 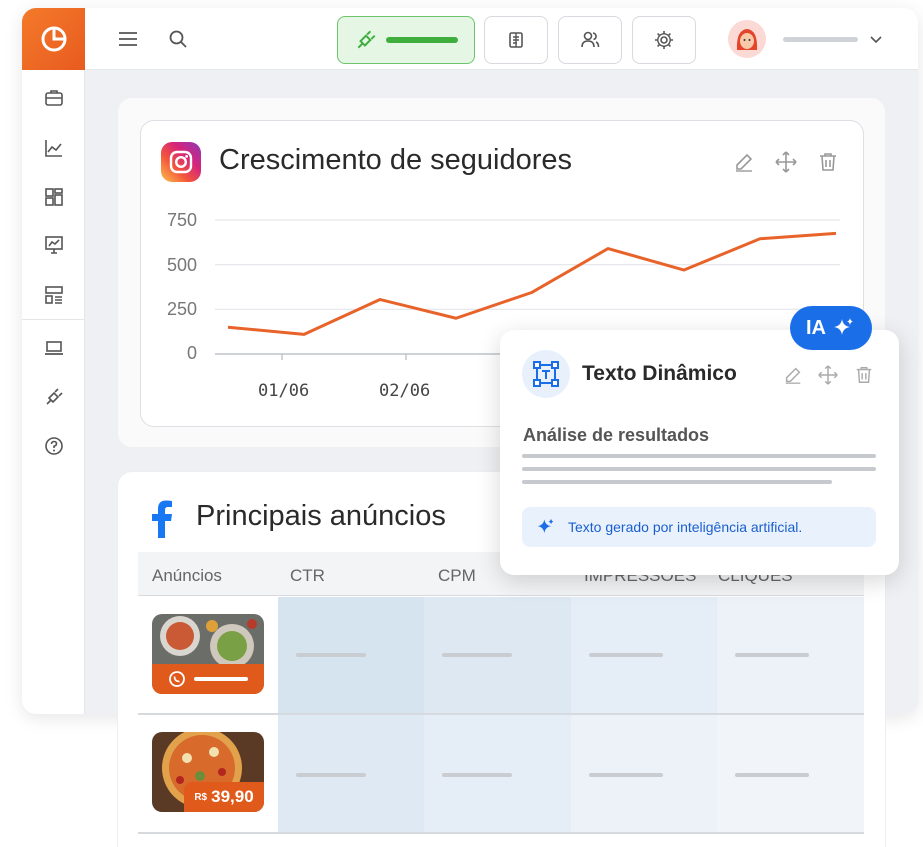 I want to click on connection-status-button, so click(x=406, y=40).